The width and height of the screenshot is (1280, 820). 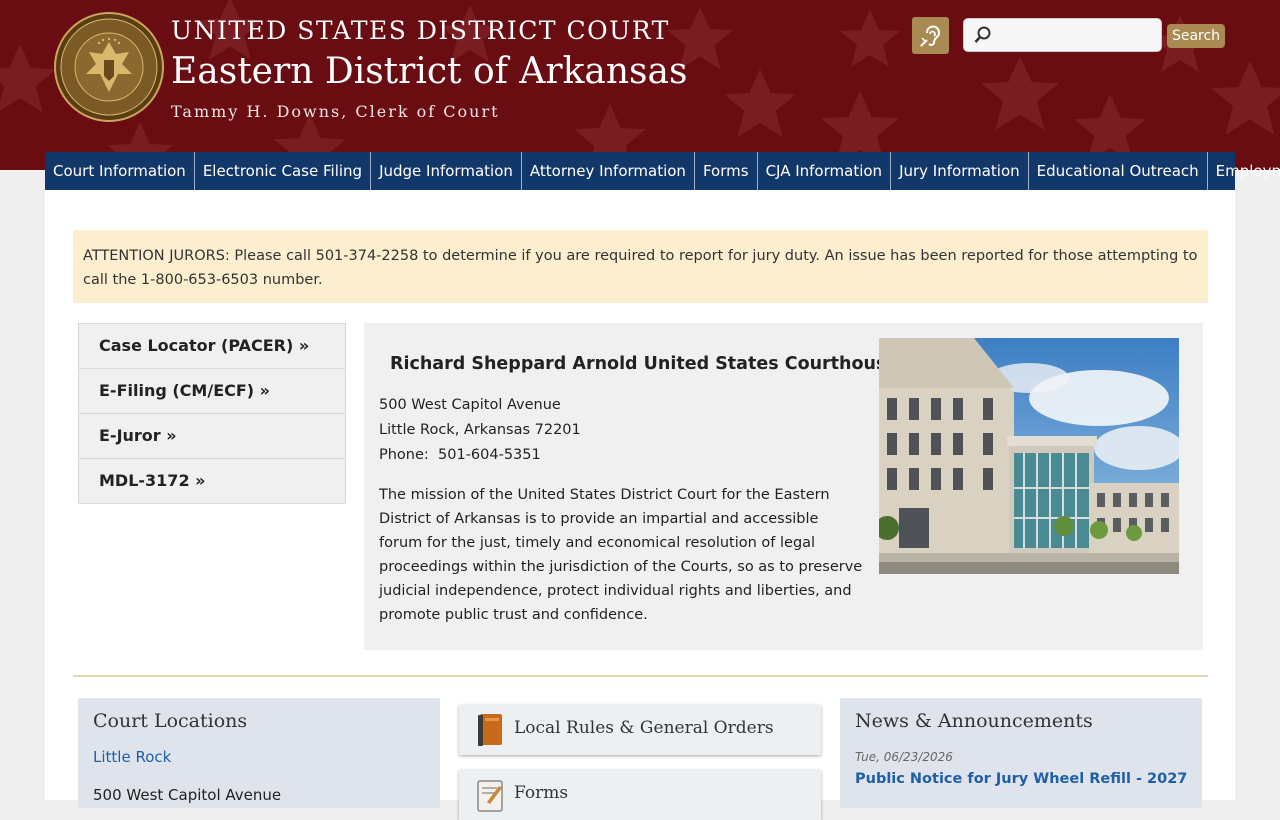 I want to click on nav-employment: Employment, so click(x=1244, y=171).